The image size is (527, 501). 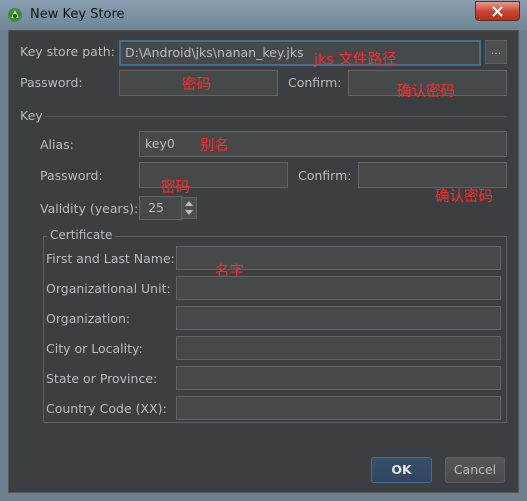 What do you see at coordinates (161, 208) in the screenshot?
I see `validity-input: 25` at bounding box center [161, 208].